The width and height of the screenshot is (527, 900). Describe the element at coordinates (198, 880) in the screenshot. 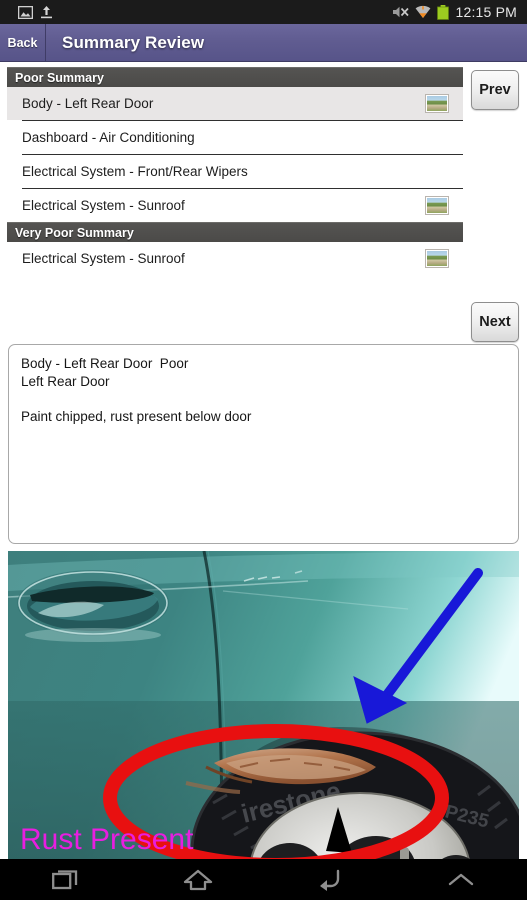

I see `home-icon` at that location.